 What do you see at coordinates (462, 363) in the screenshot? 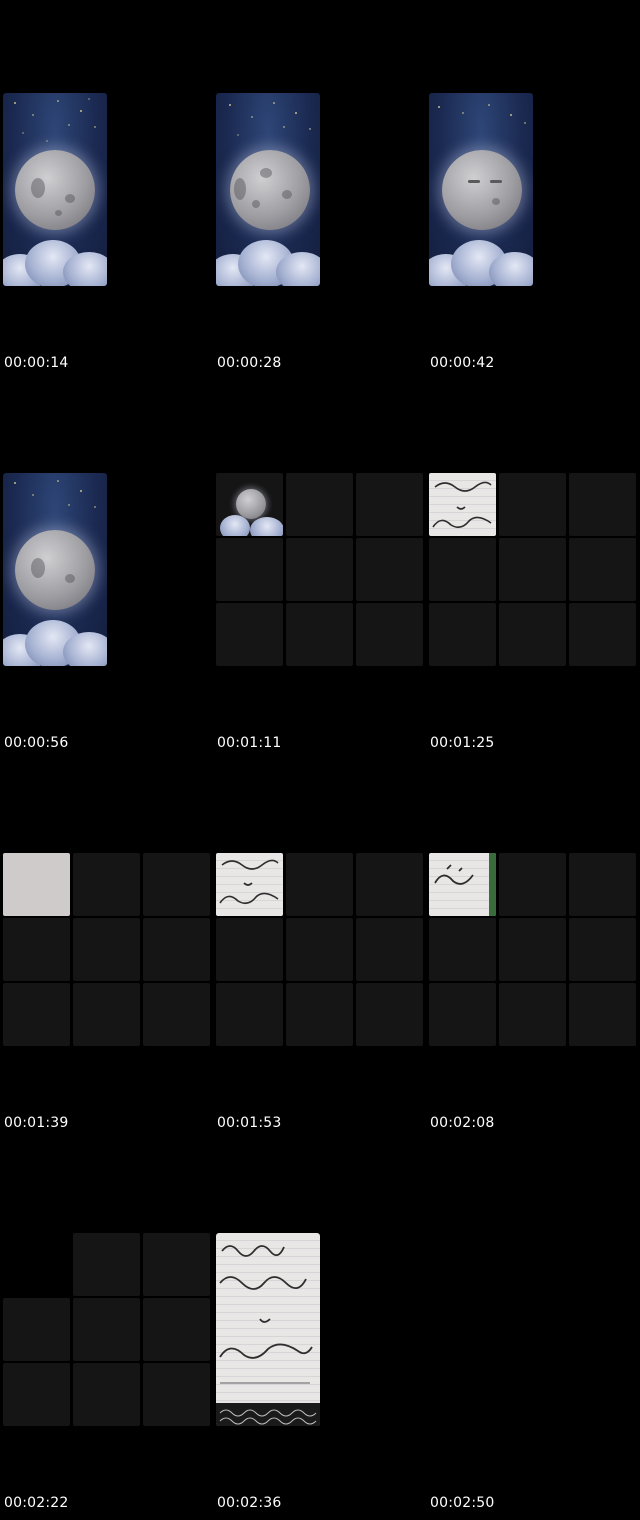
I see `timestamp-label: 00:00:42` at bounding box center [462, 363].